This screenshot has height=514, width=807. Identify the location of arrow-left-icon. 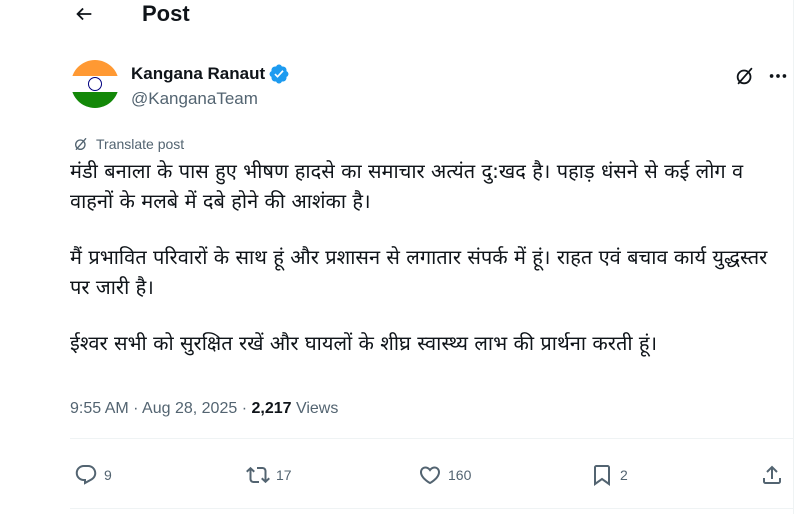
(84, 14).